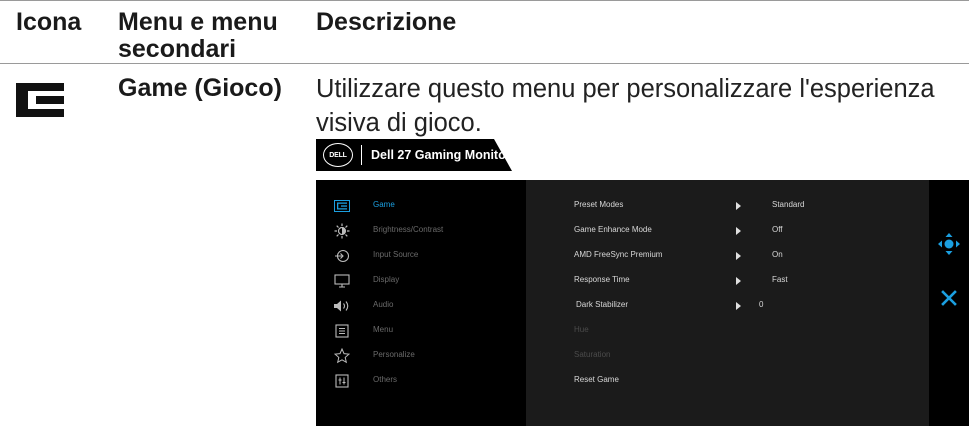 The height and width of the screenshot is (426, 969). Describe the element at coordinates (342, 306) in the screenshot. I see `speaker-icon` at that location.